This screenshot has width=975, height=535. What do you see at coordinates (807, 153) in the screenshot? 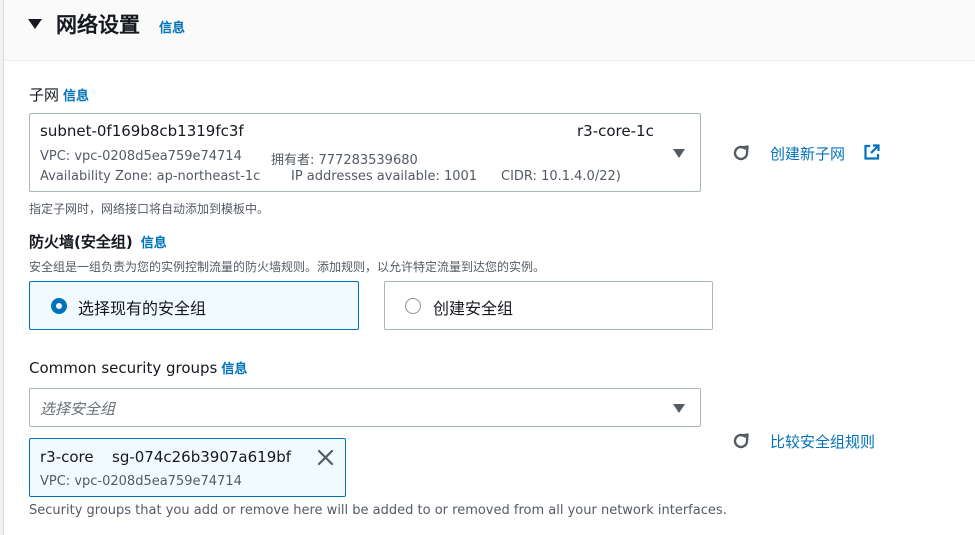
I see `create-subnet-link: 创建新子网` at bounding box center [807, 153].